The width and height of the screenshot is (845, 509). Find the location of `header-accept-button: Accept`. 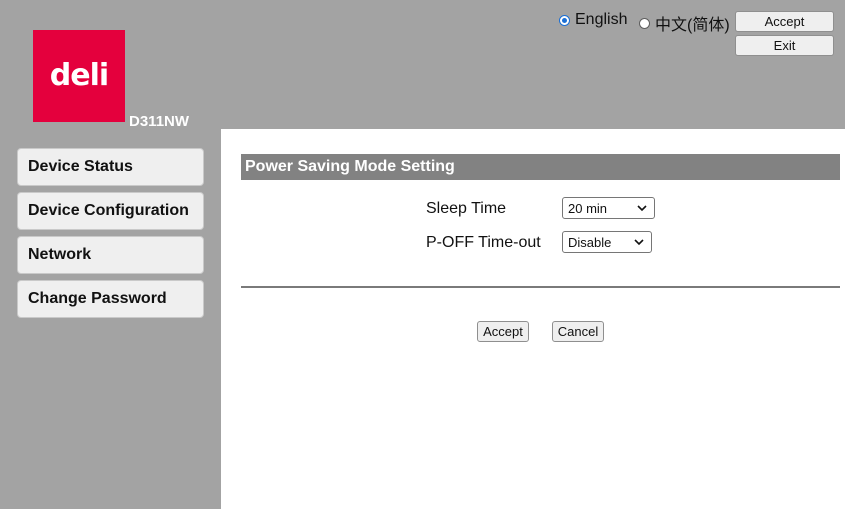

header-accept-button: Accept is located at coordinates (784, 21).